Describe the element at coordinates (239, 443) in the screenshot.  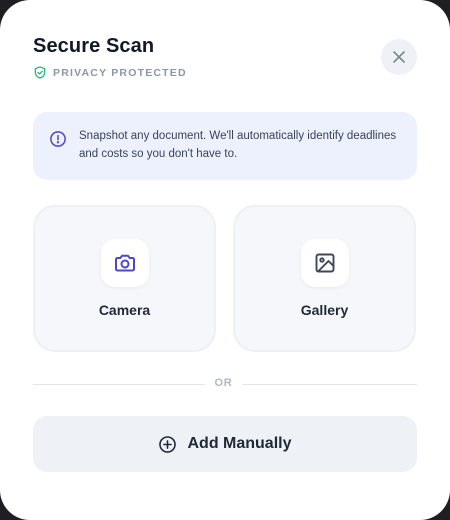
I see `add-manually-label: Add Manually` at that location.